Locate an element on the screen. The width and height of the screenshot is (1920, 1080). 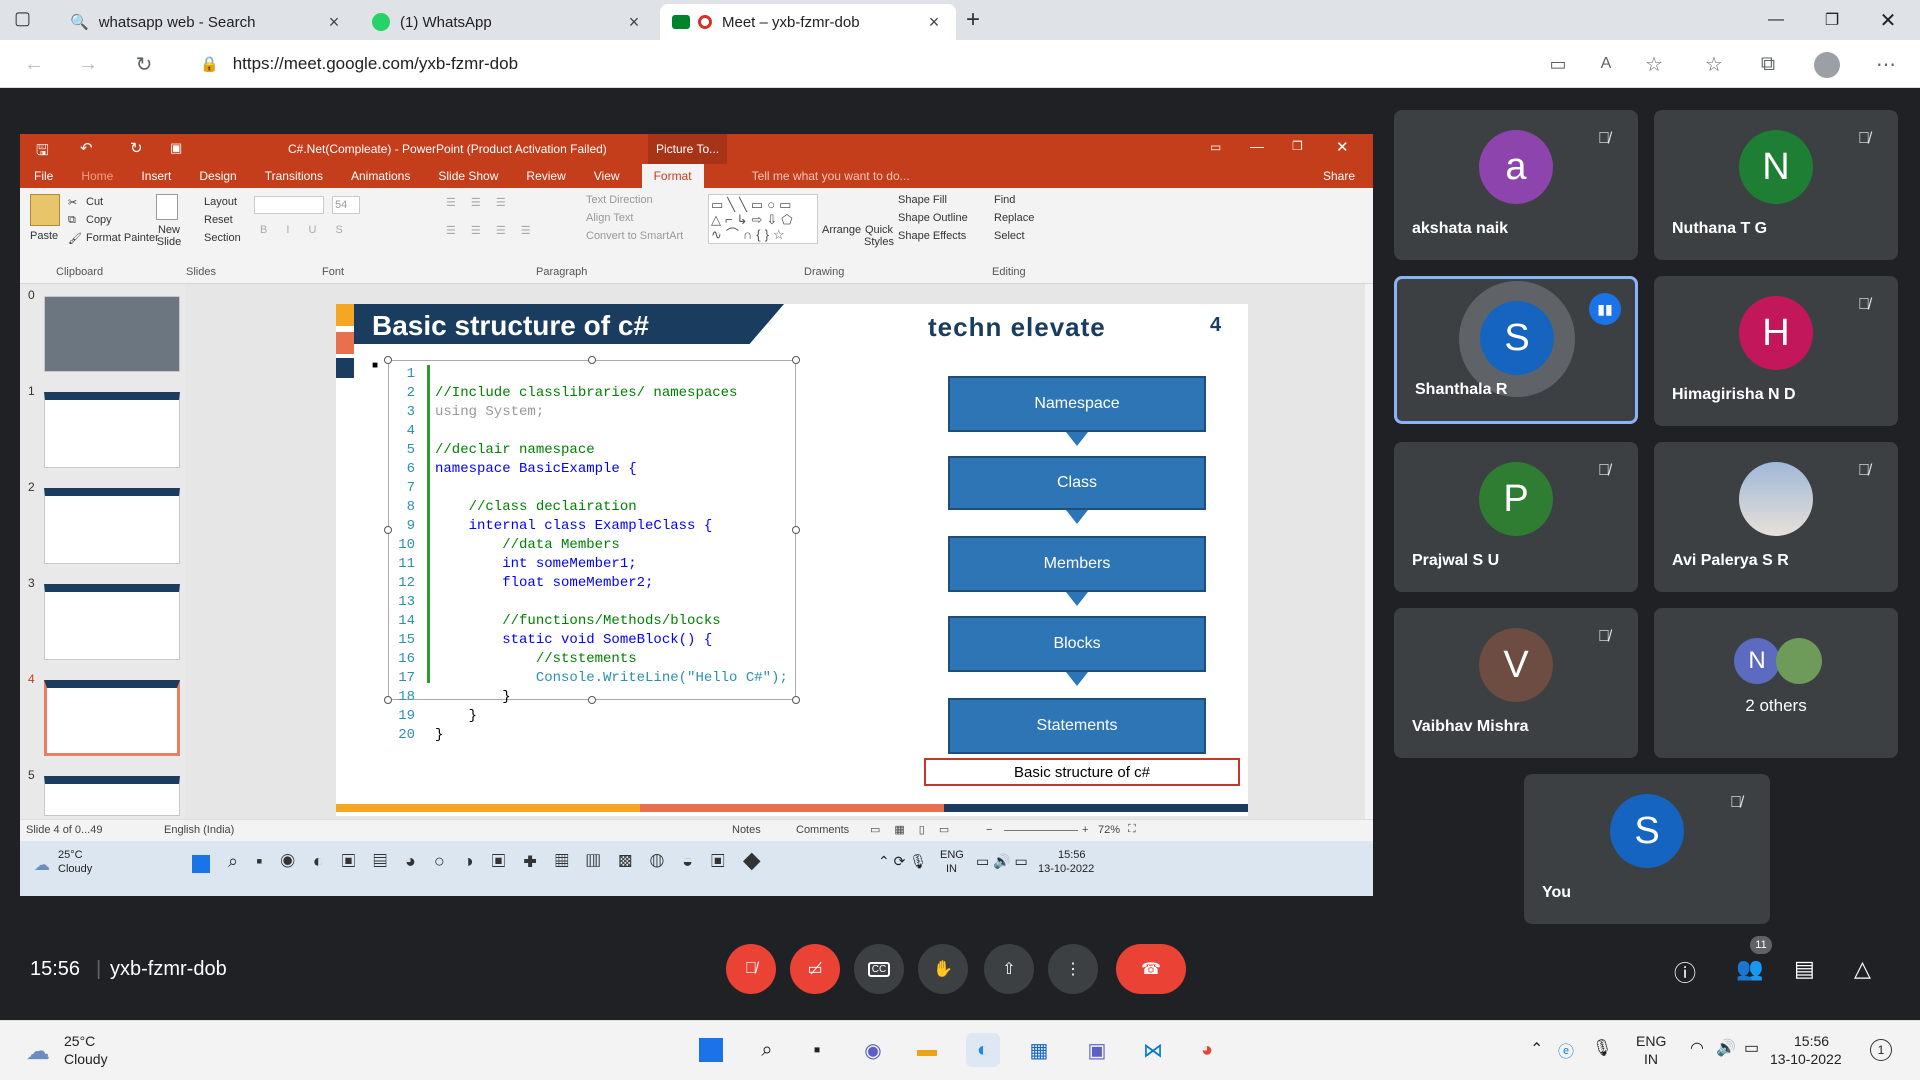
participant-tile-speaking: S ▮▮ Shanthala R is located at coordinates (1516, 350).